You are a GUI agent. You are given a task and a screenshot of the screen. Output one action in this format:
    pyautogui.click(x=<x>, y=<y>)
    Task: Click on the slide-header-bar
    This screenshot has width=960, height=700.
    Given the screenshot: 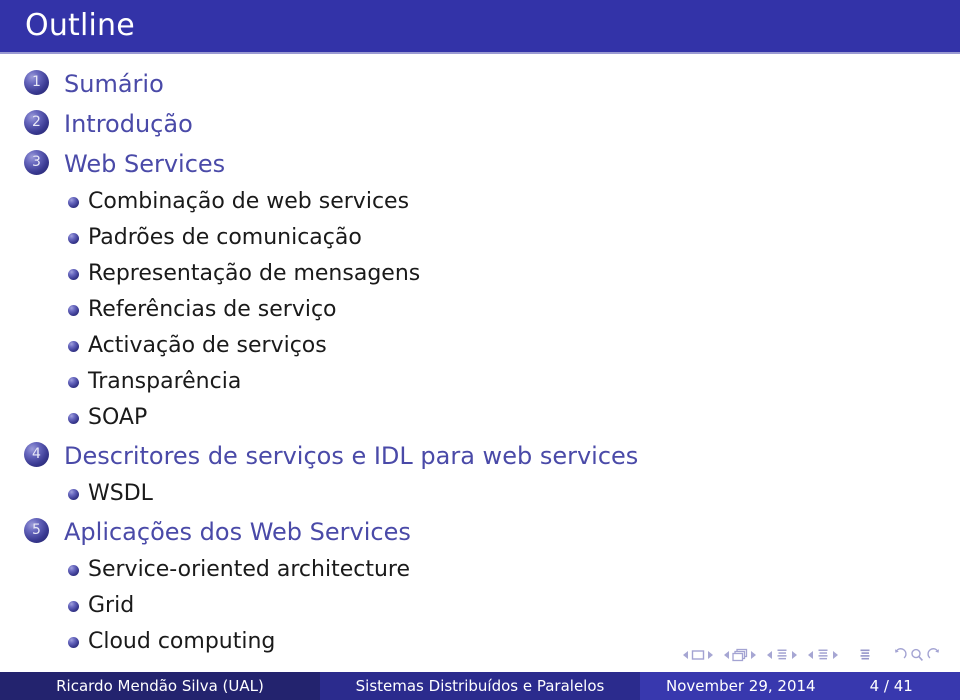 What is the action you would take?
    pyautogui.click(x=480, y=26)
    